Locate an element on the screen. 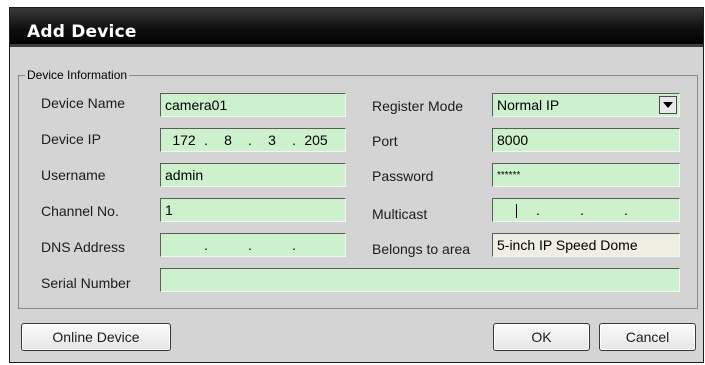  password-field: ****** is located at coordinates (586, 175).